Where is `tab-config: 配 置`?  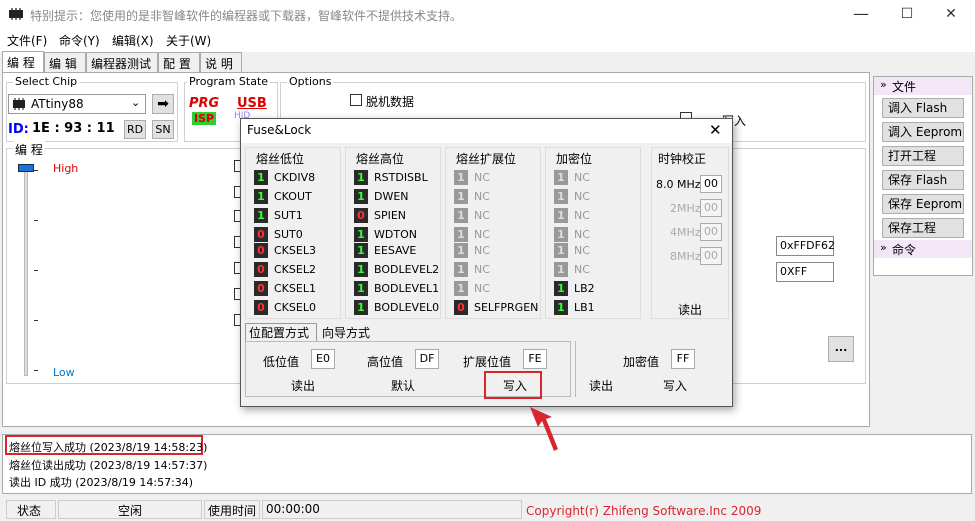
tab-config: 配 置 is located at coordinates (179, 62).